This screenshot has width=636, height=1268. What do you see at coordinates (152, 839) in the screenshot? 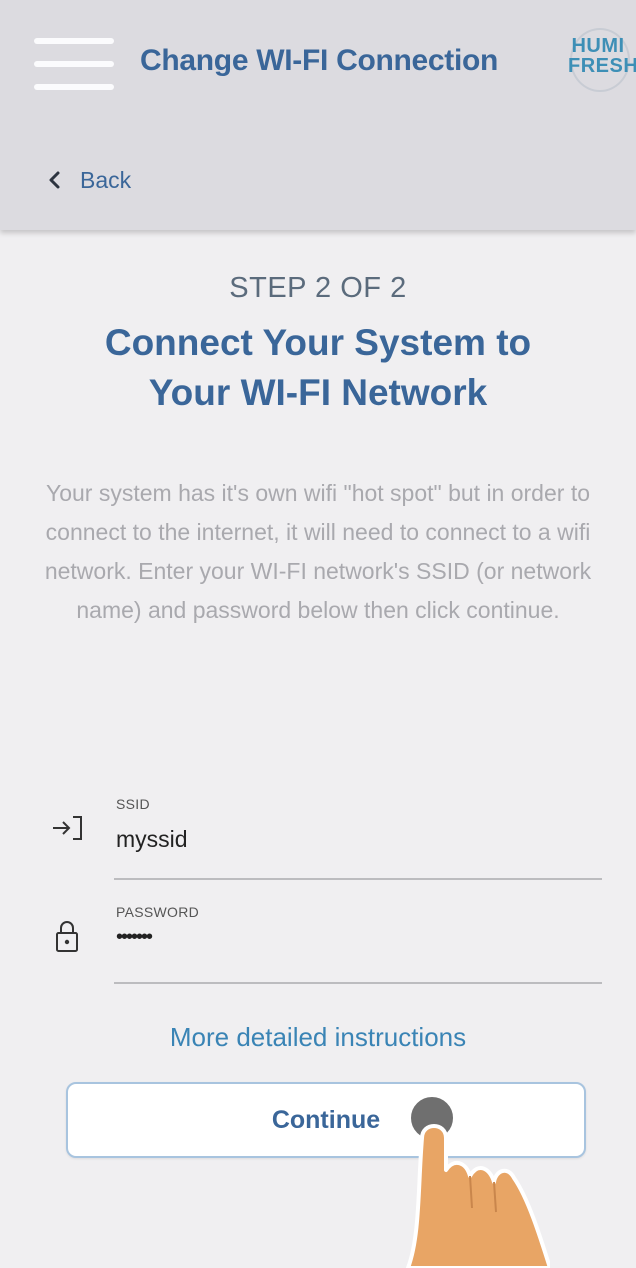
I see `ssid-input: myssid` at bounding box center [152, 839].